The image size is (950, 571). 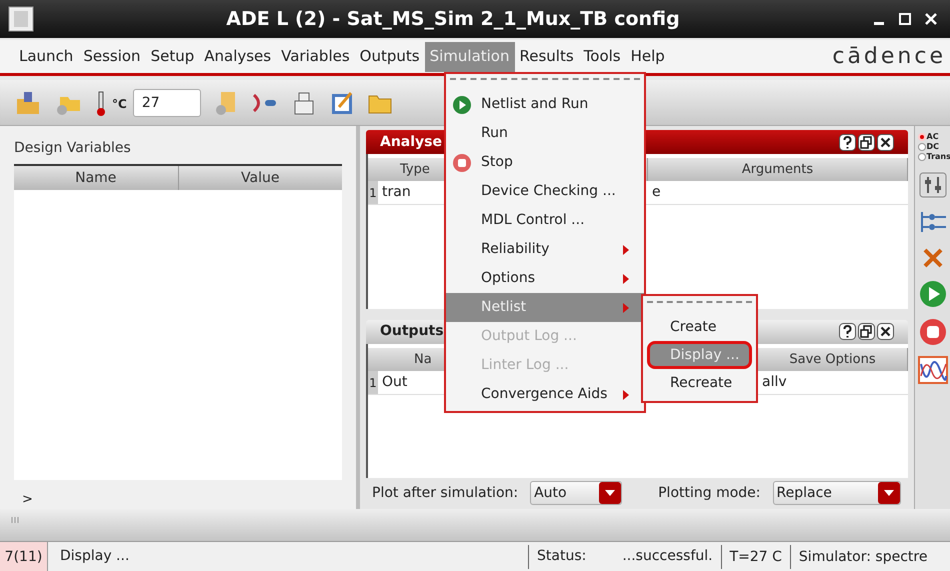 I want to click on delete-icon, so click(x=932, y=258).